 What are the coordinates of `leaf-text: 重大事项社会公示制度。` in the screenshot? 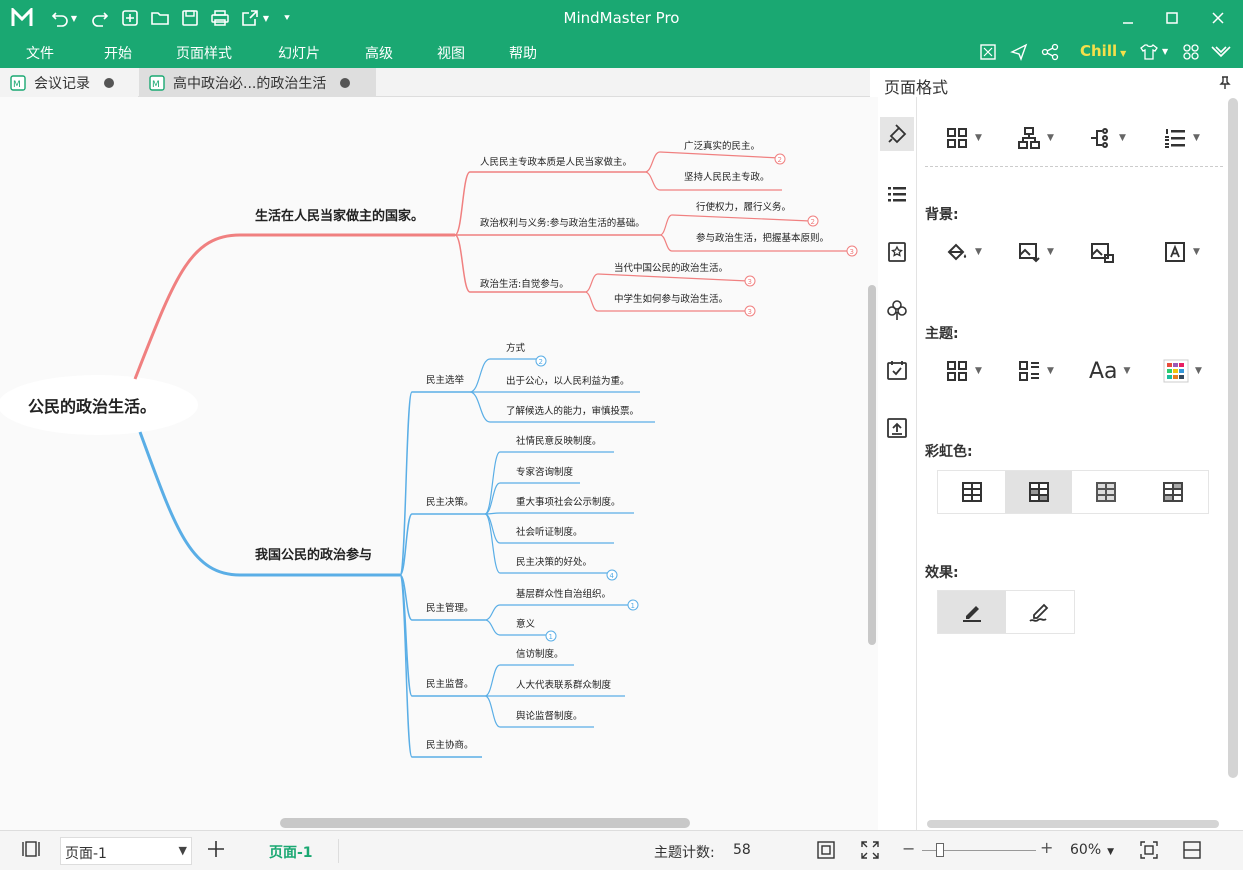 It's located at (568, 502).